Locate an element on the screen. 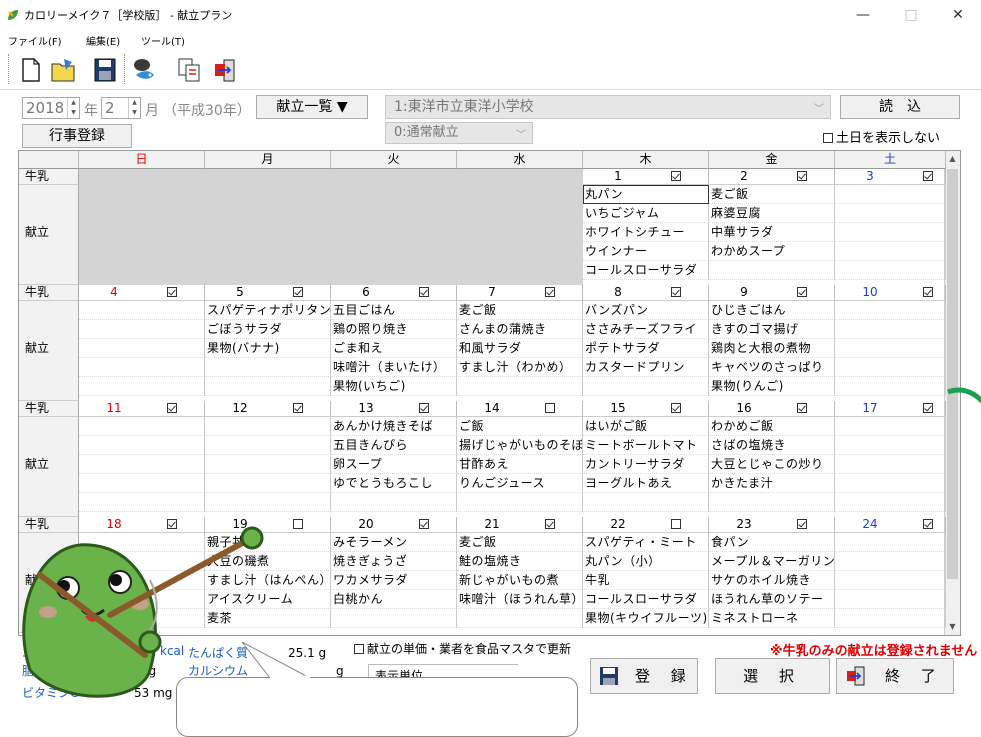 The image size is (981, 737). event-register-button: 行事登録 is located at coordinates (77, 136).